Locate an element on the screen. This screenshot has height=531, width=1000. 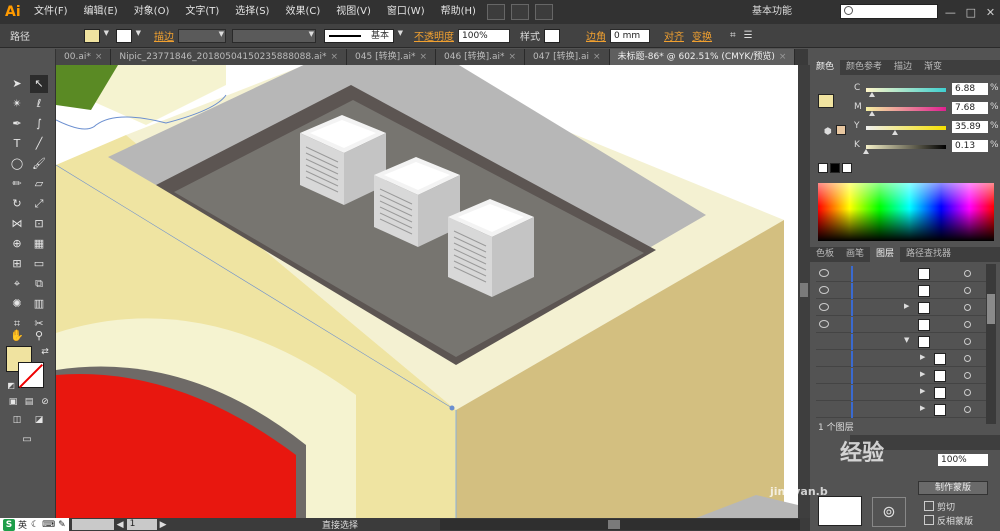
rotate-tool-icon: ↻ is located at coordinates (17, 204).